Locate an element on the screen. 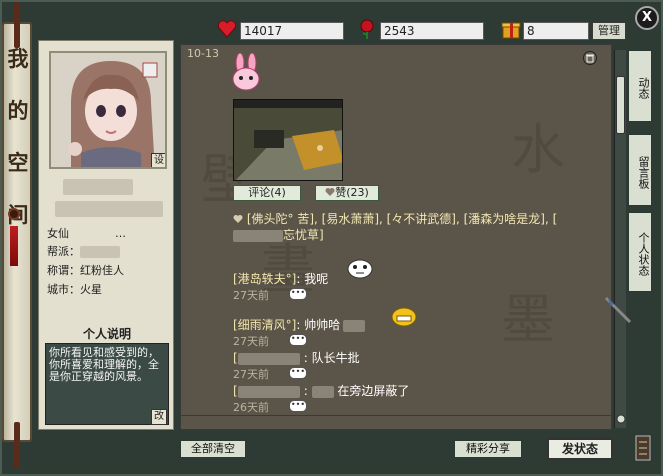 This screenshot has width=663, height=476. scroll-rod-bottom is located at coordinates (17, 445).